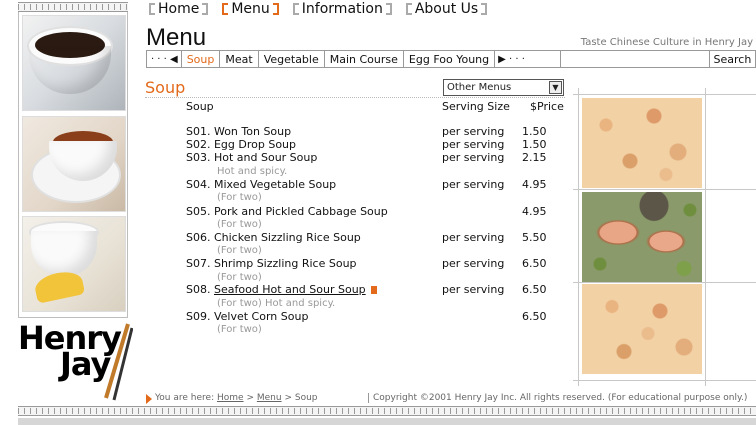 The width and height of the screenshot is (756, 425). I want to click on nav-home-label: Home, so click(179, 9).